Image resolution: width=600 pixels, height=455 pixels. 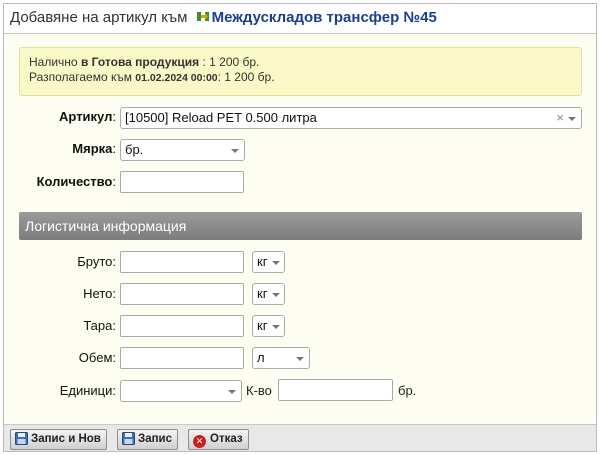 What do you see at coordinates (148, 439) in the screenshot?
I see `save-button: Запис` at bounding box center [148, 439].